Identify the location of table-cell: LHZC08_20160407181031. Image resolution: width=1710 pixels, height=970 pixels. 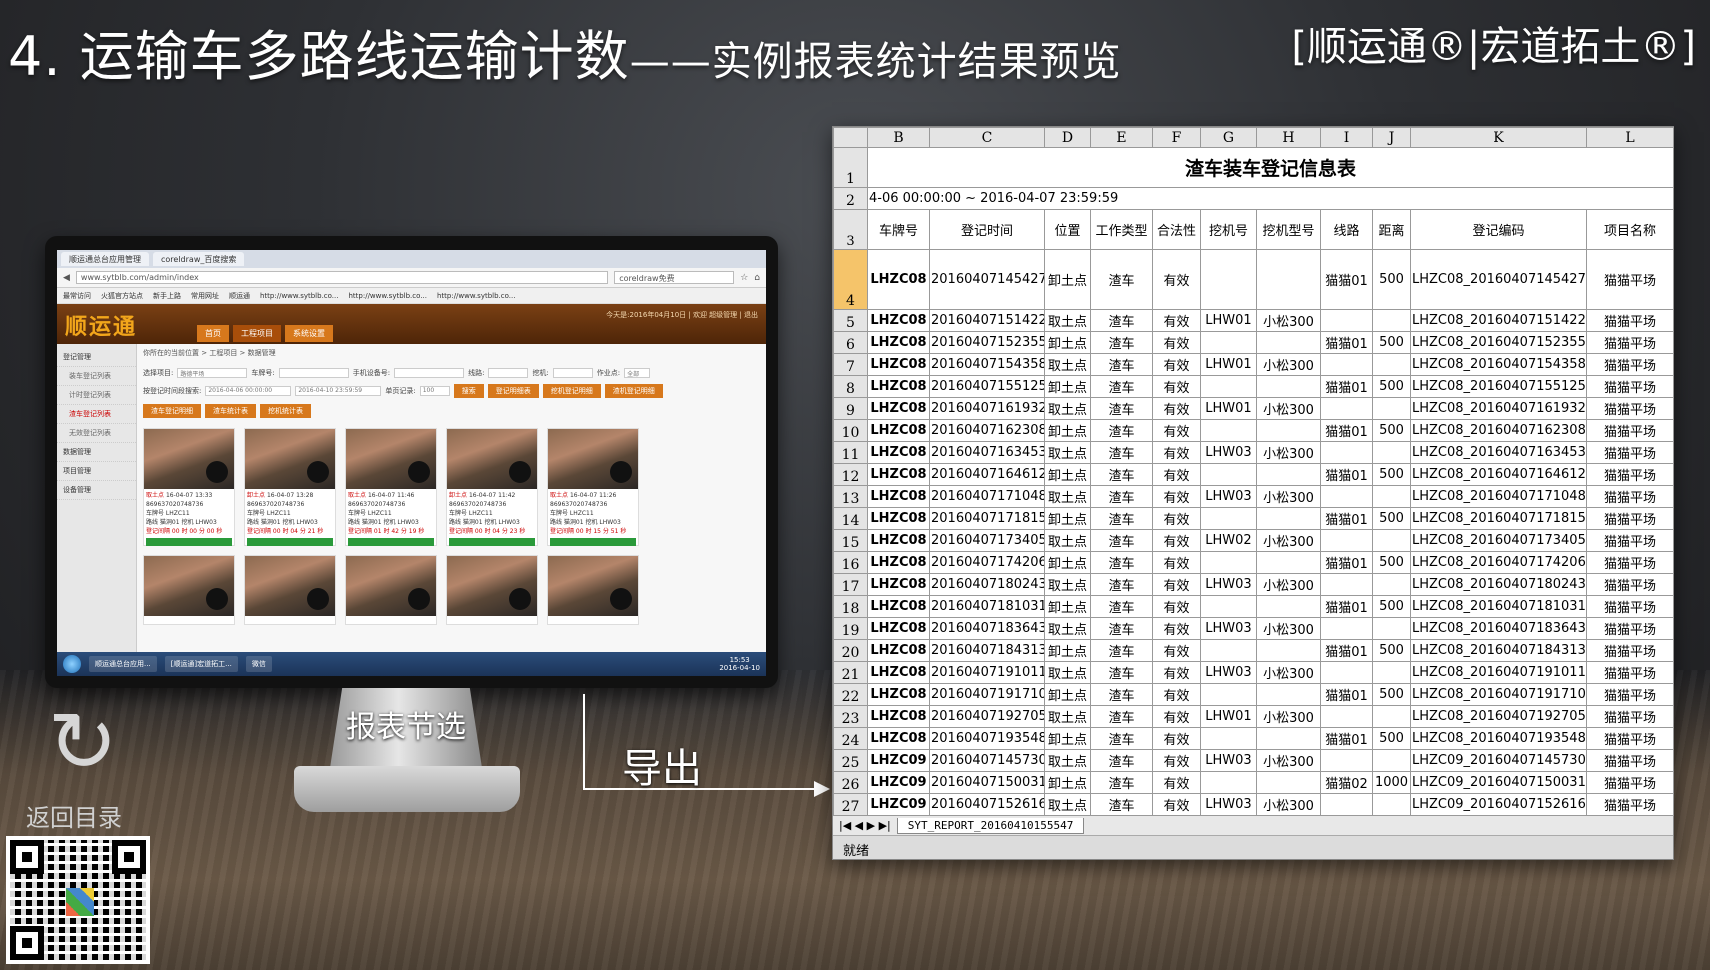
(1498, 606).